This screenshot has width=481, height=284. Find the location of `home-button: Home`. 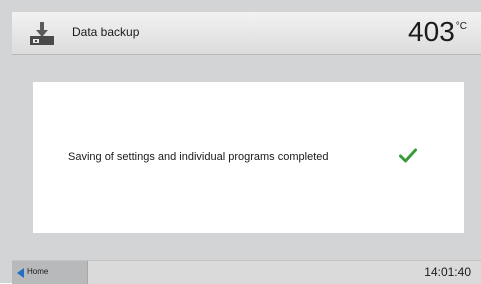

home-button: Home is located at coordinates (50, 272).